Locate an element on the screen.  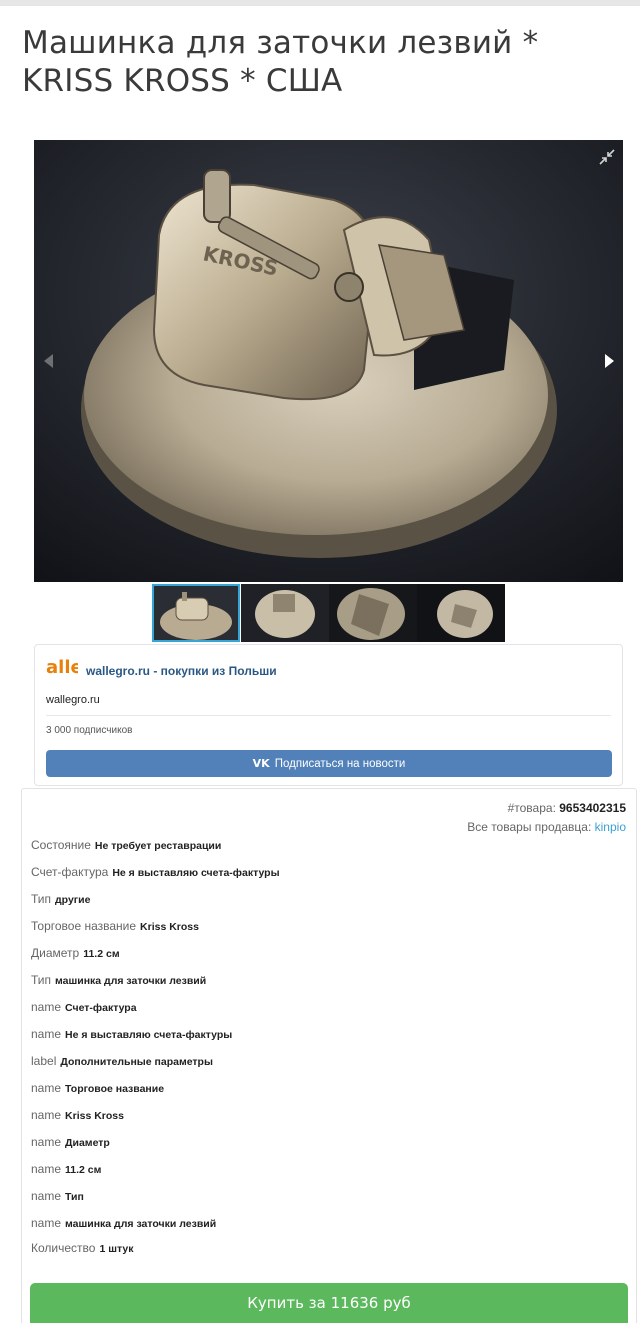
group-logo-text: alle is located at coordinates (62, 668).